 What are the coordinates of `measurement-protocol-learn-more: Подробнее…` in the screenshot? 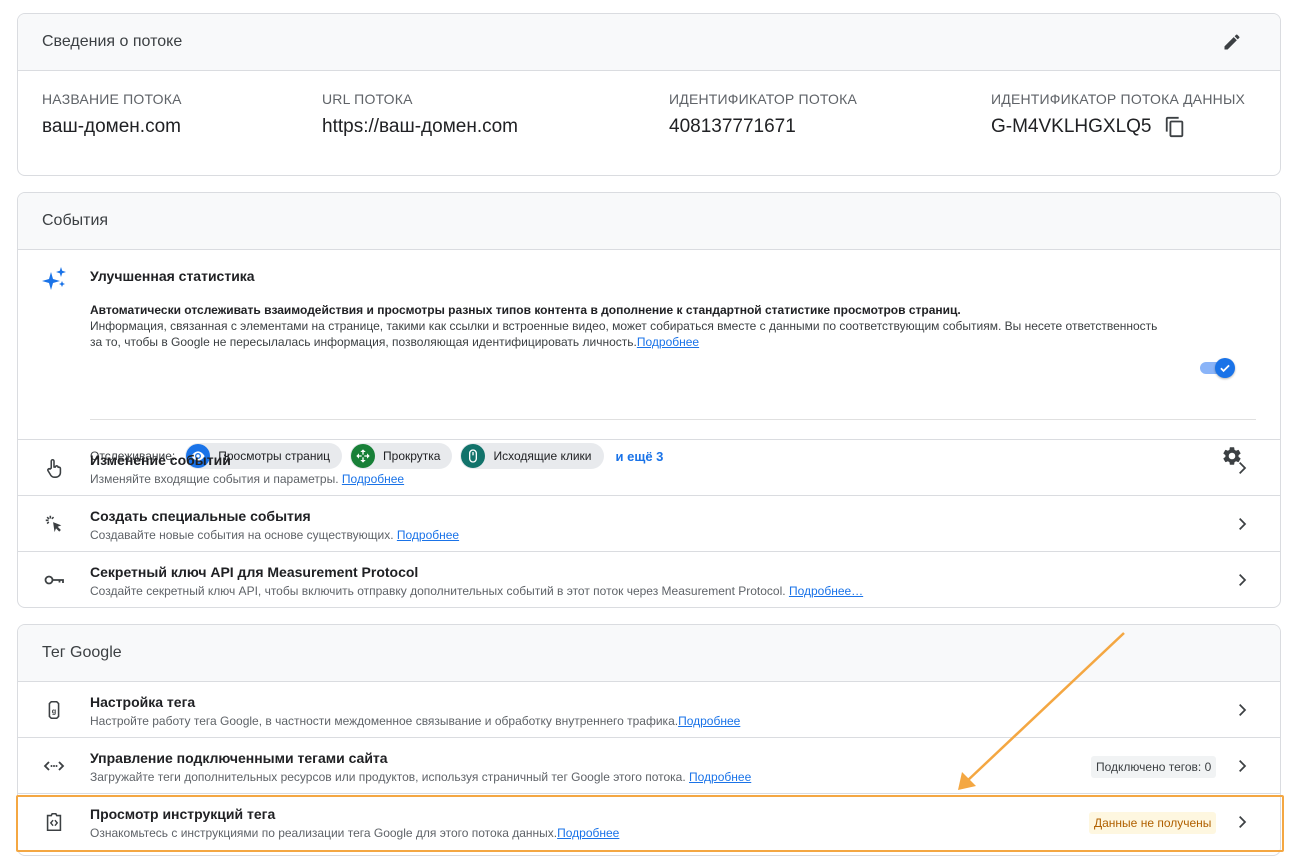 It's located at (826, 591).